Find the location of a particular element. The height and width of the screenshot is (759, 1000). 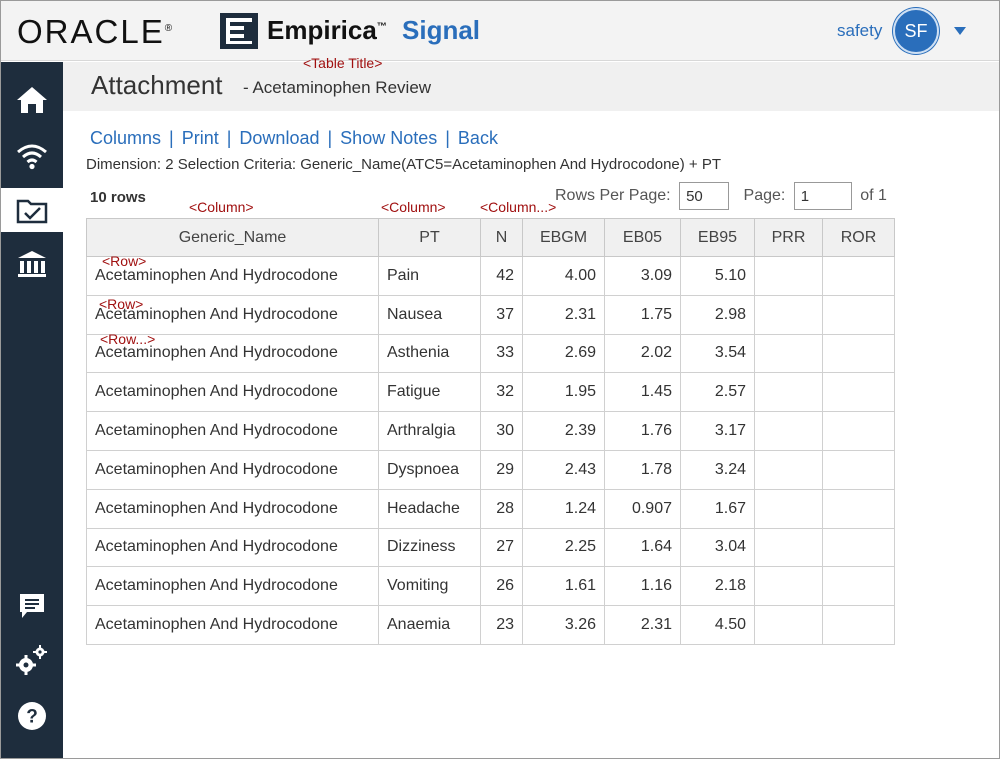

sidebar-item-analytics is located at coordinates (32, 264).